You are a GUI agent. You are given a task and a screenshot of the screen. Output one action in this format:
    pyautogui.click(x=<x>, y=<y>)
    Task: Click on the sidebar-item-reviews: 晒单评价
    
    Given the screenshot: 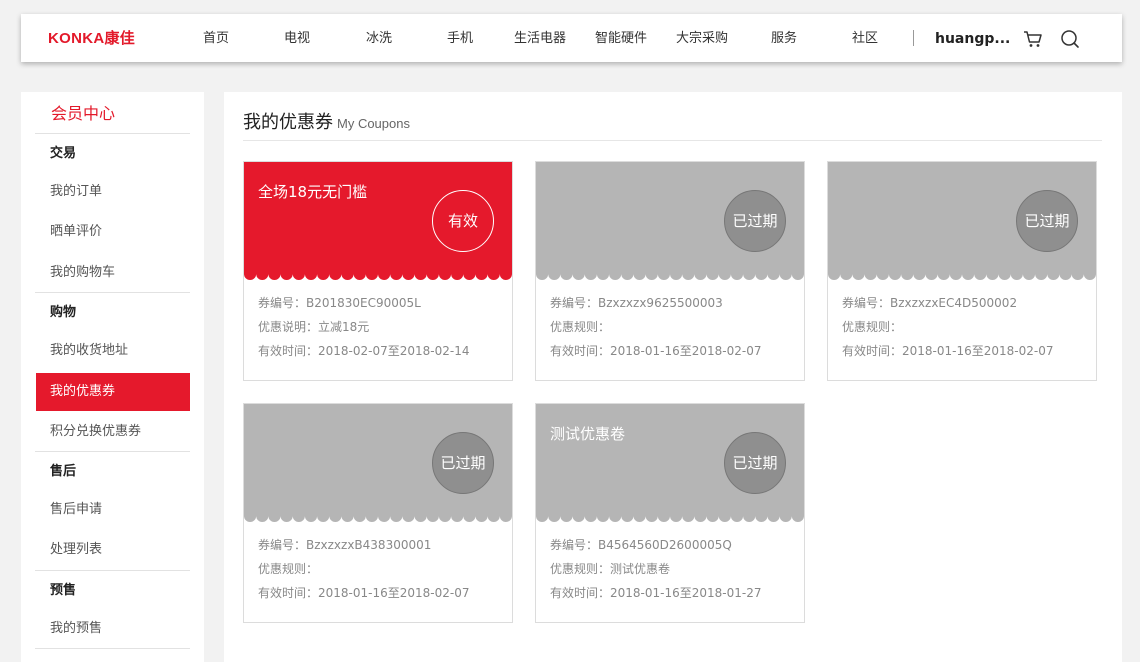 What is the action you would take?
    pyautogui.click(x=76, y=232)
    